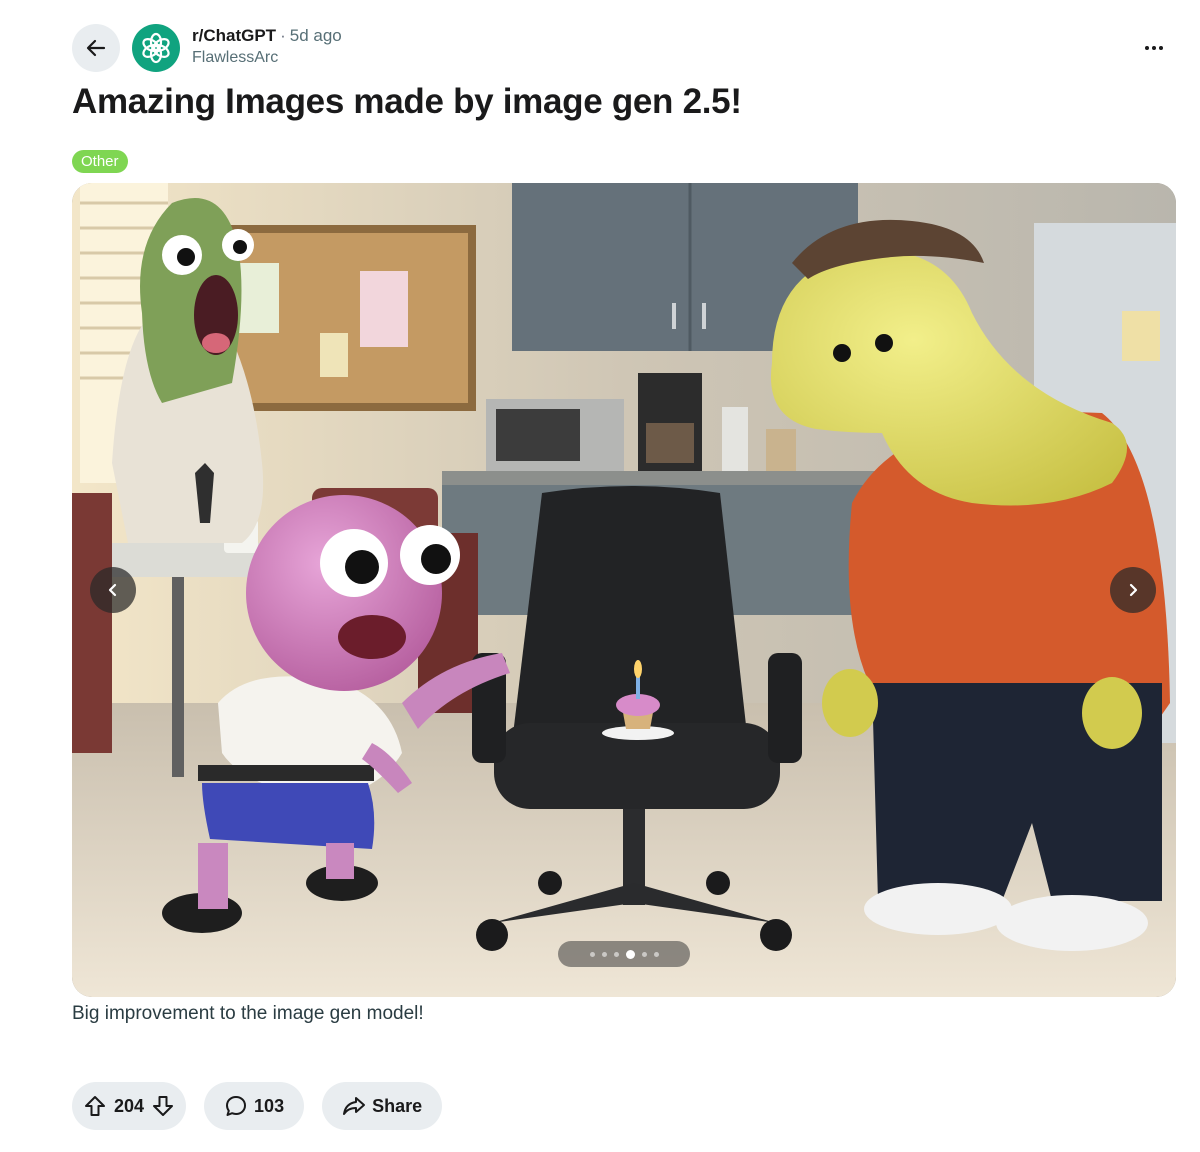  I want to click on upvote-icon, so click(95, 1106).